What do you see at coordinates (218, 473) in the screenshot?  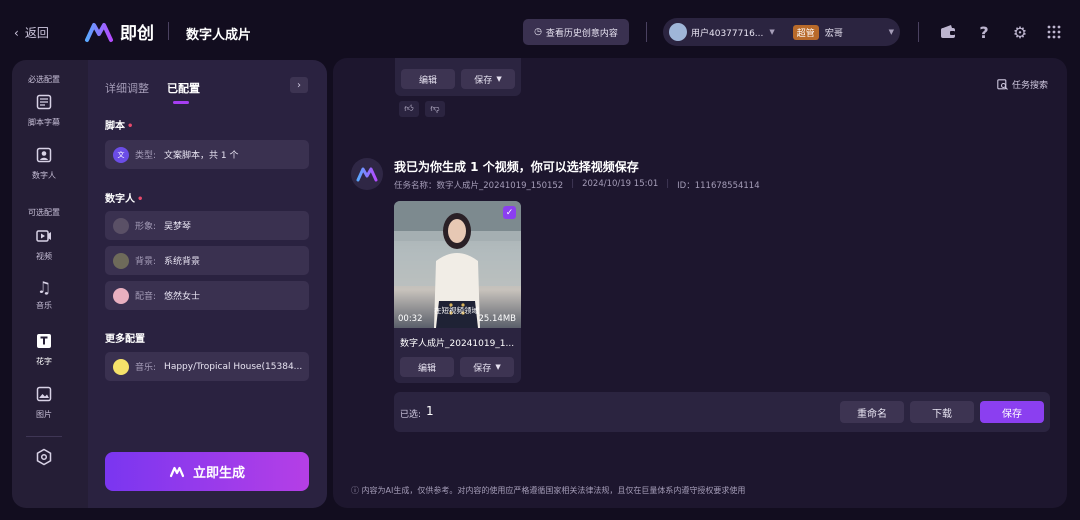 I see `generate-label: 立即生成` at bounding box center [218, 473].